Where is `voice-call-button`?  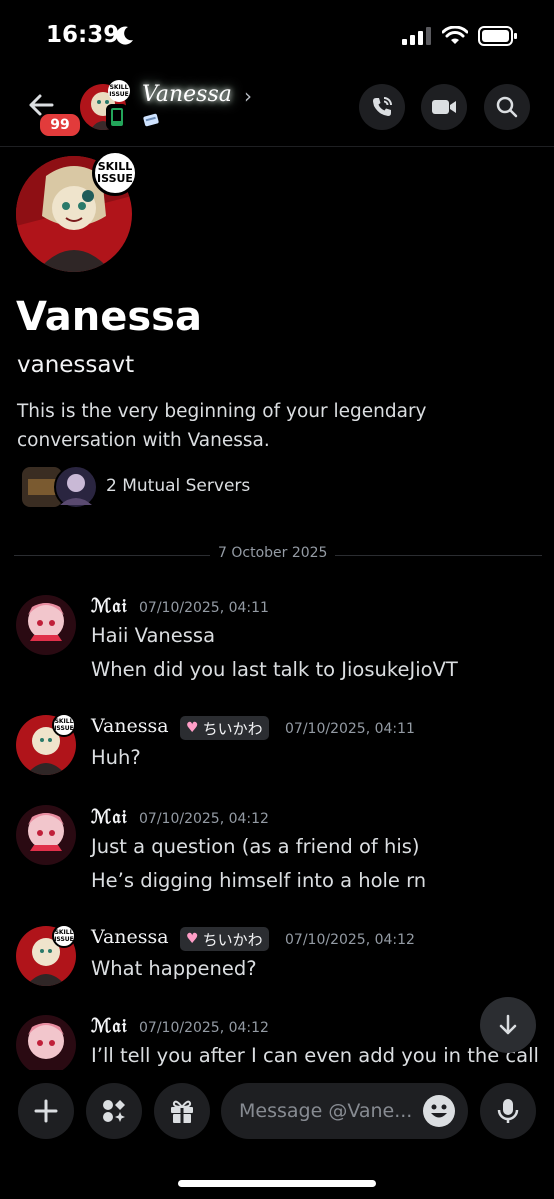 voice-call-button is located at coordinates (382, 107).